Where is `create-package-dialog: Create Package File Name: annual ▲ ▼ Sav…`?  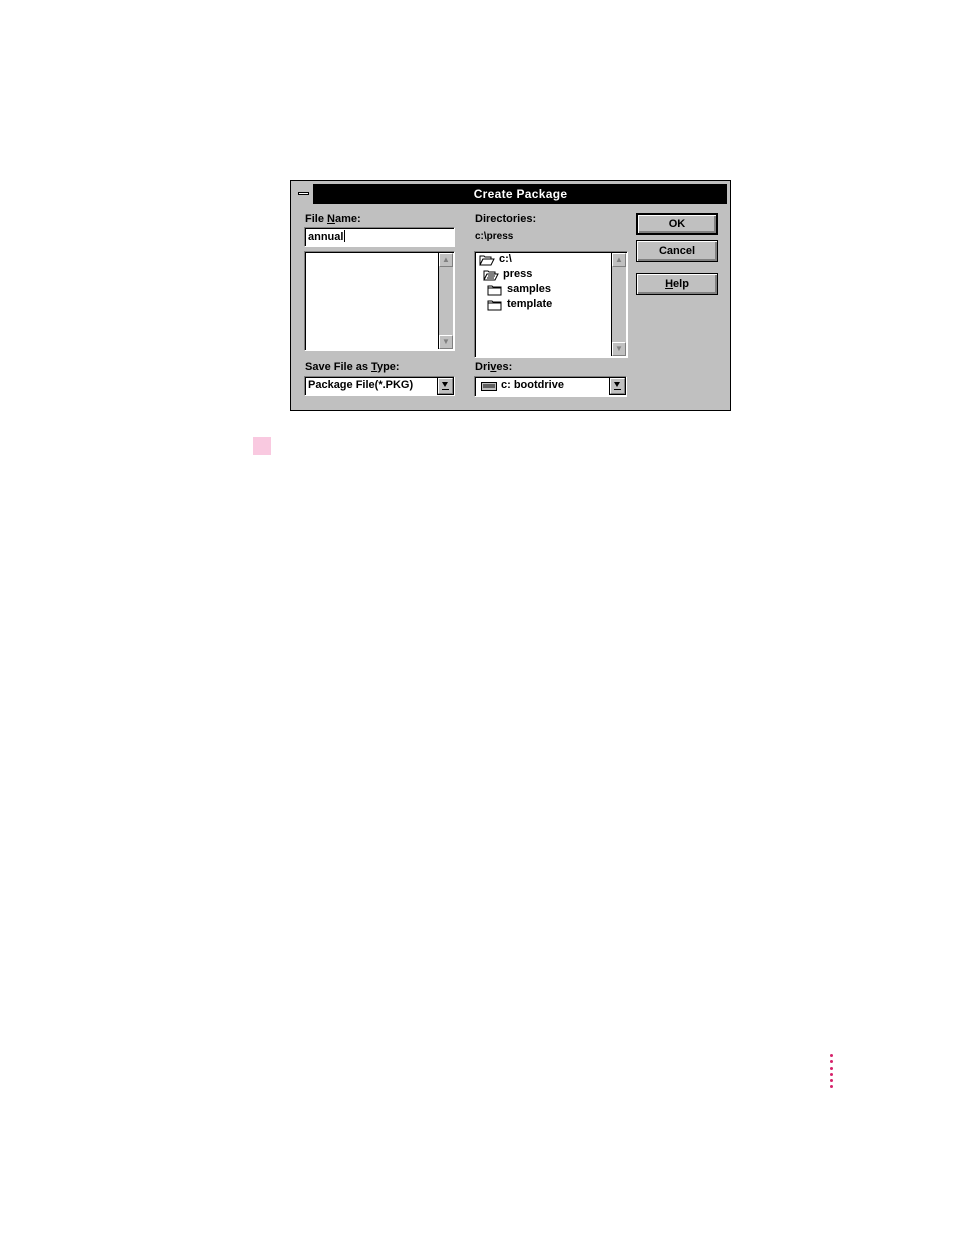
create-package-dialog: Create Package File Name: annual ▲ ▼ Sav… is located at coordinates (510, 295).